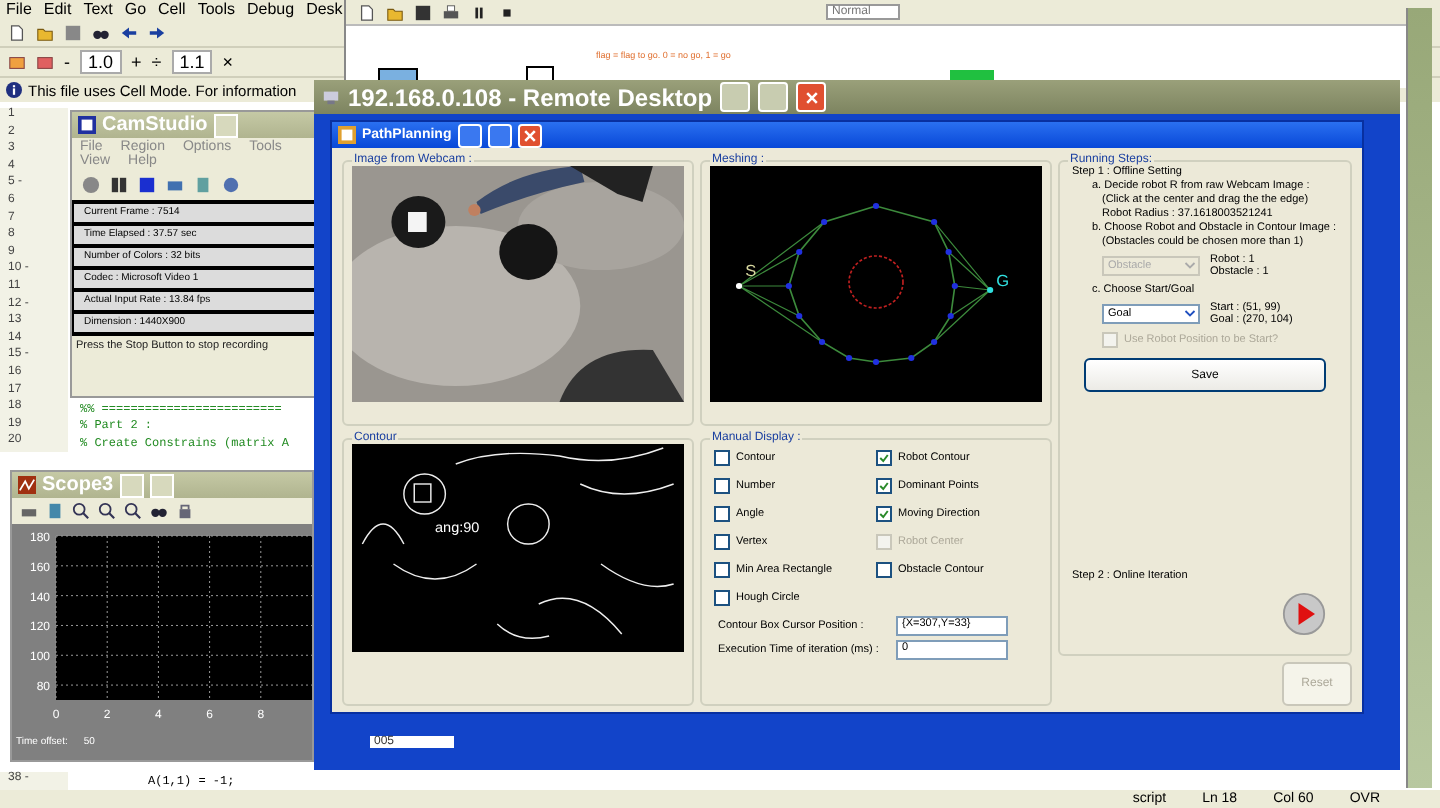 The height and width of the screenshot is (808, 1440). Describe the element at coordinates (331, 97) in the screenshot. I see `remote-desktop-icon` at that location.